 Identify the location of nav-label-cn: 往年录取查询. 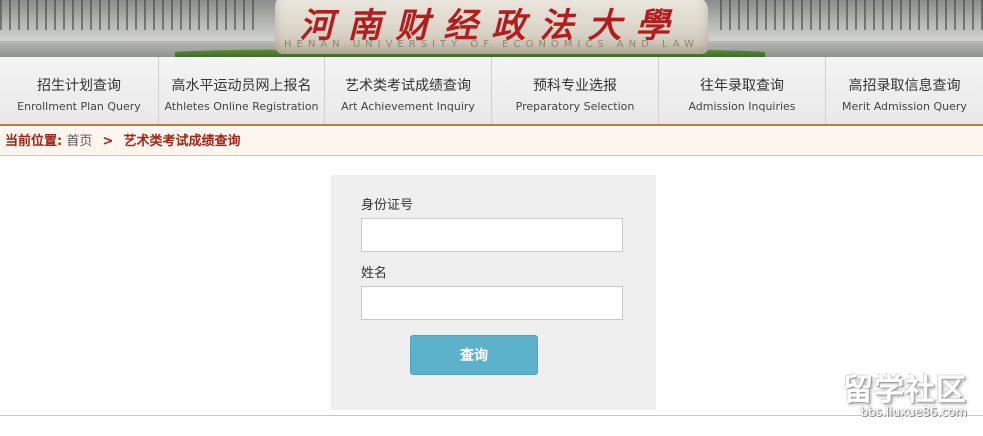
(742, 86).